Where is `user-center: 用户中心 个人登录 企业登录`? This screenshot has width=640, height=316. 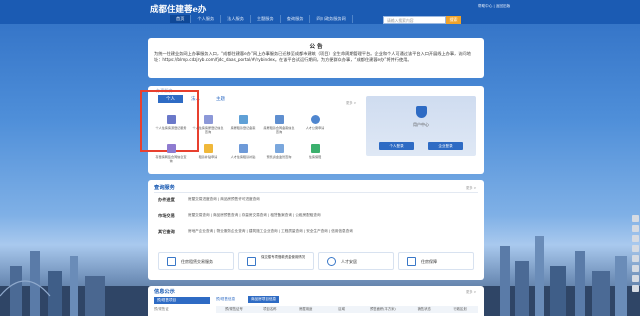 user-center: 用户中心 个人登录 企业登录 is located at coordinates (421, 126).